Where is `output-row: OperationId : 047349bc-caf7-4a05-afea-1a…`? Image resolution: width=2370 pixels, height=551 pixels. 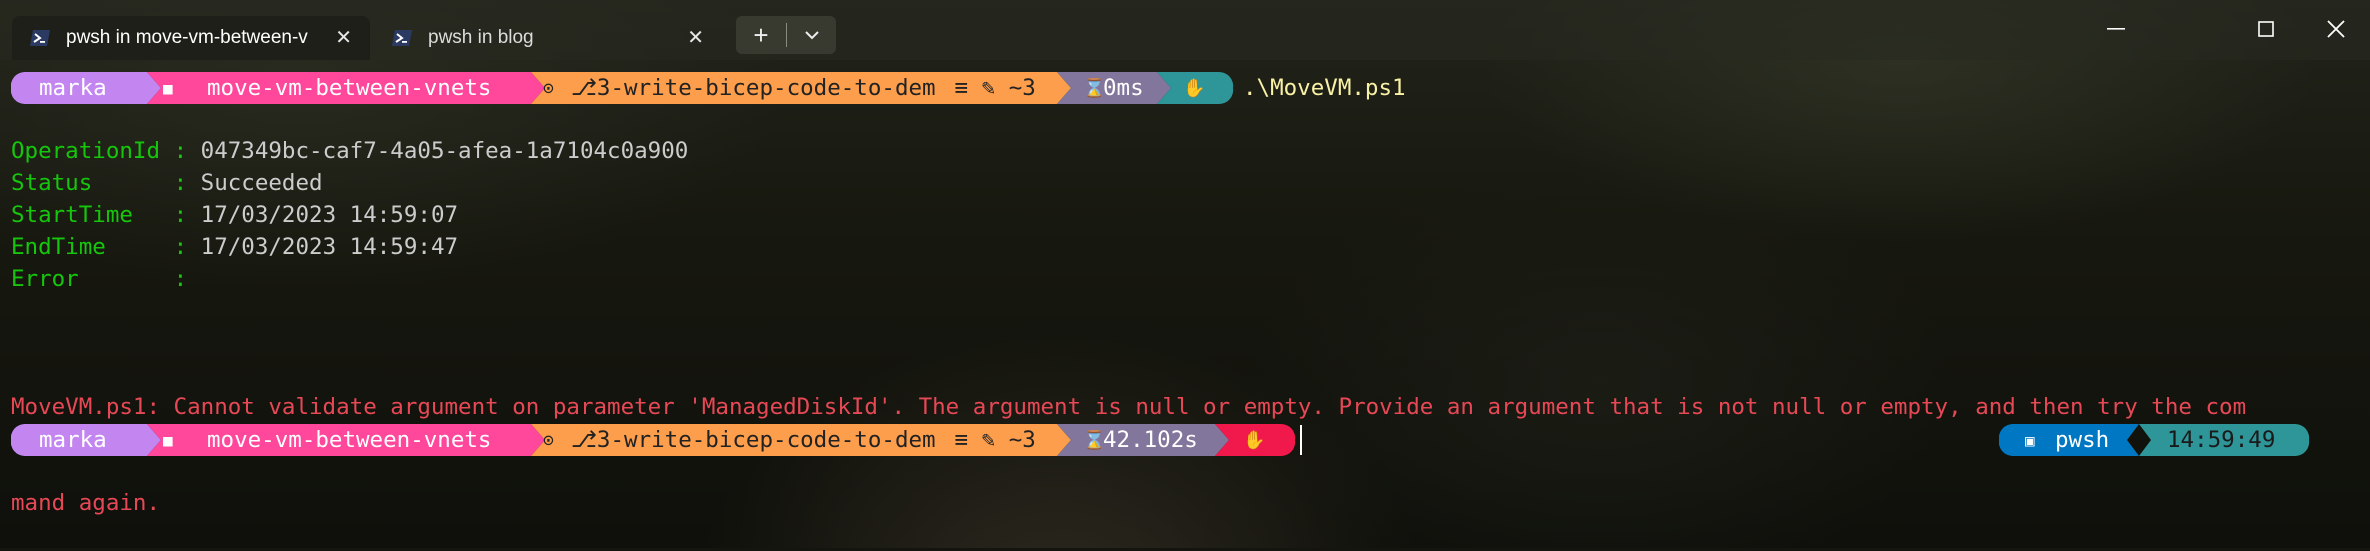
output-row: OperationId : 047349bc-caf7-4a05-afea-1a… is located at coordinates (349, 151).